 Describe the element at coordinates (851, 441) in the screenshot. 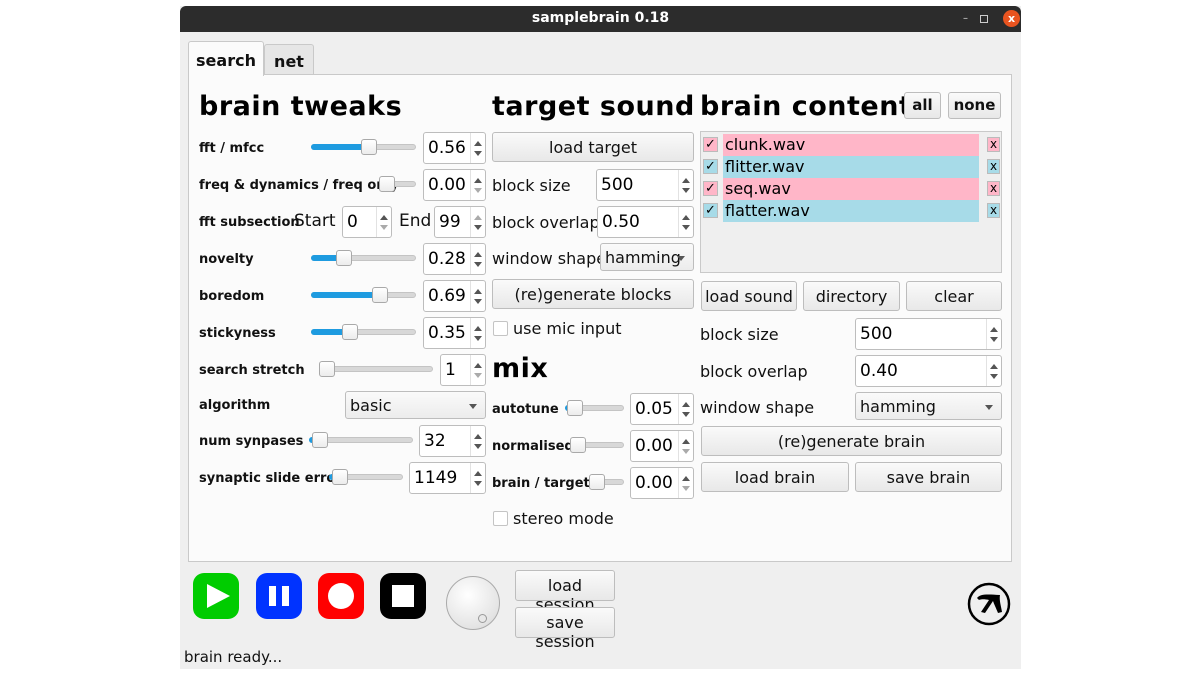

I see `regenerate-brain-button: (re)generate brain` at that location.